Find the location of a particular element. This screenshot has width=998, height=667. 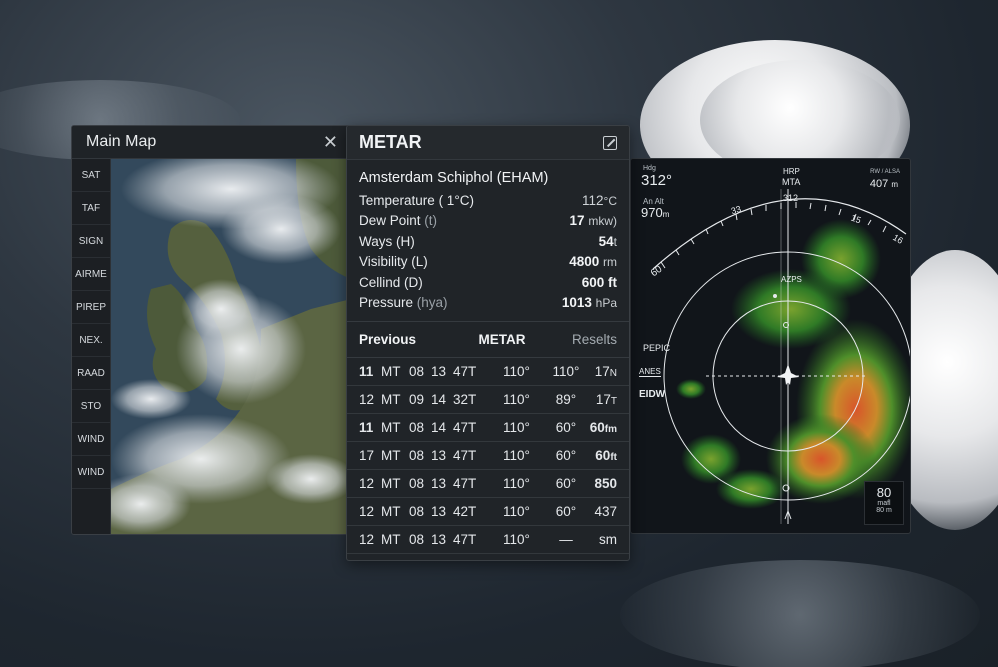

table-cell-result: 17N is located at coordinates (602, 371).